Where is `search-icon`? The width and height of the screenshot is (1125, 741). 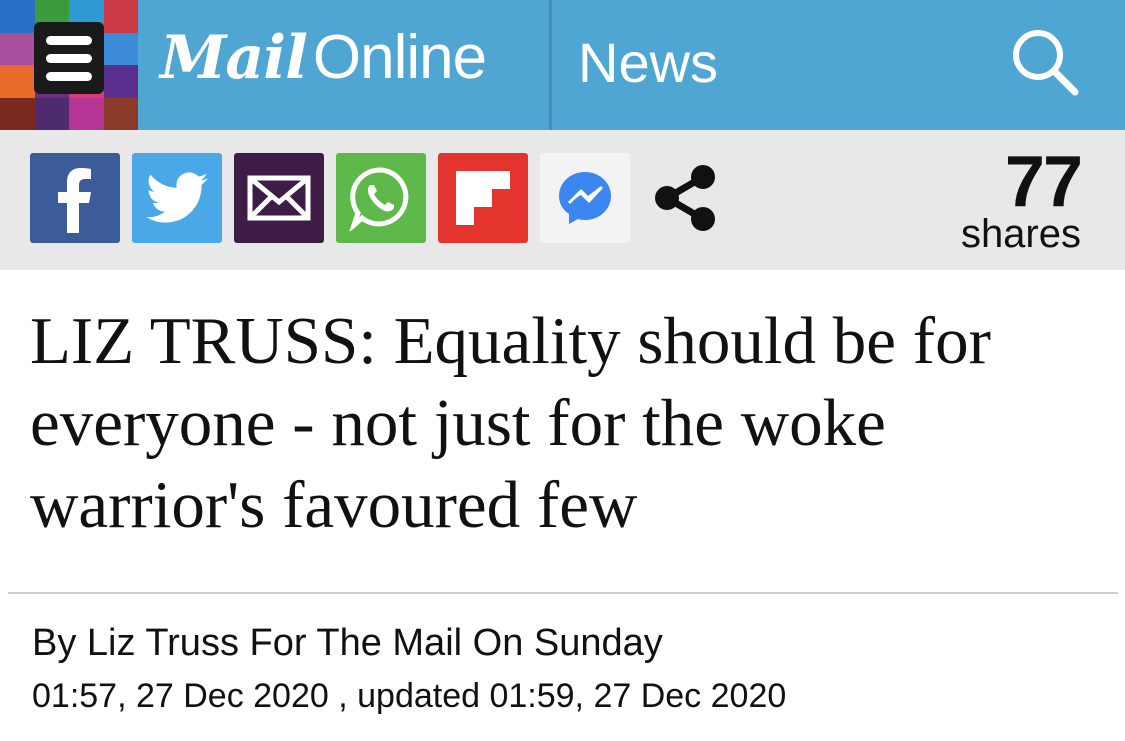
search-icon is located at coordinates (1046, 63).